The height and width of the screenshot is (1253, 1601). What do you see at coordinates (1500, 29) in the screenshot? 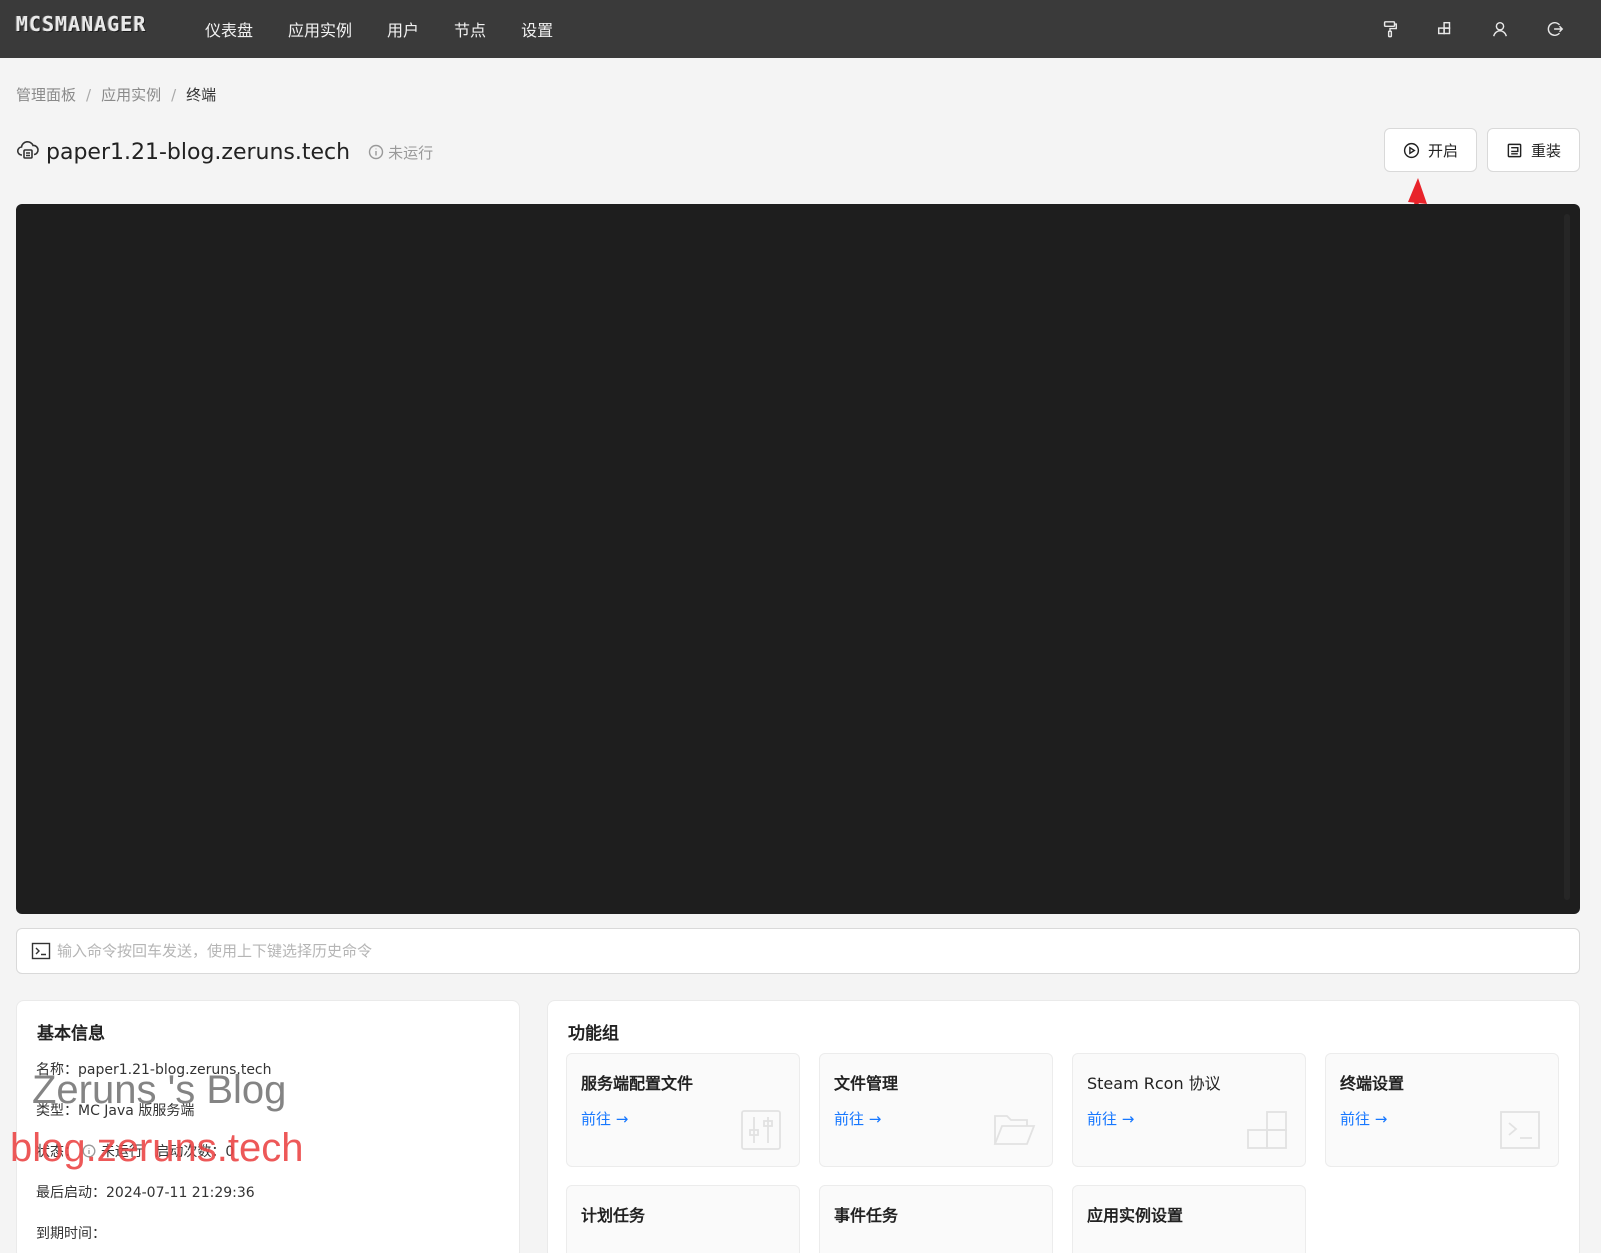
I see `user-icon` at bounding box center [1500, 29].